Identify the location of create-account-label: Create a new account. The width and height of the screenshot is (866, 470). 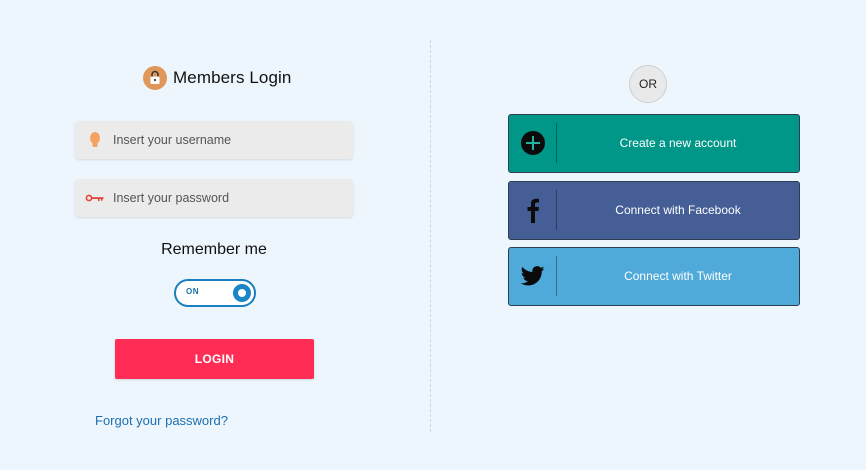
(678, 142).